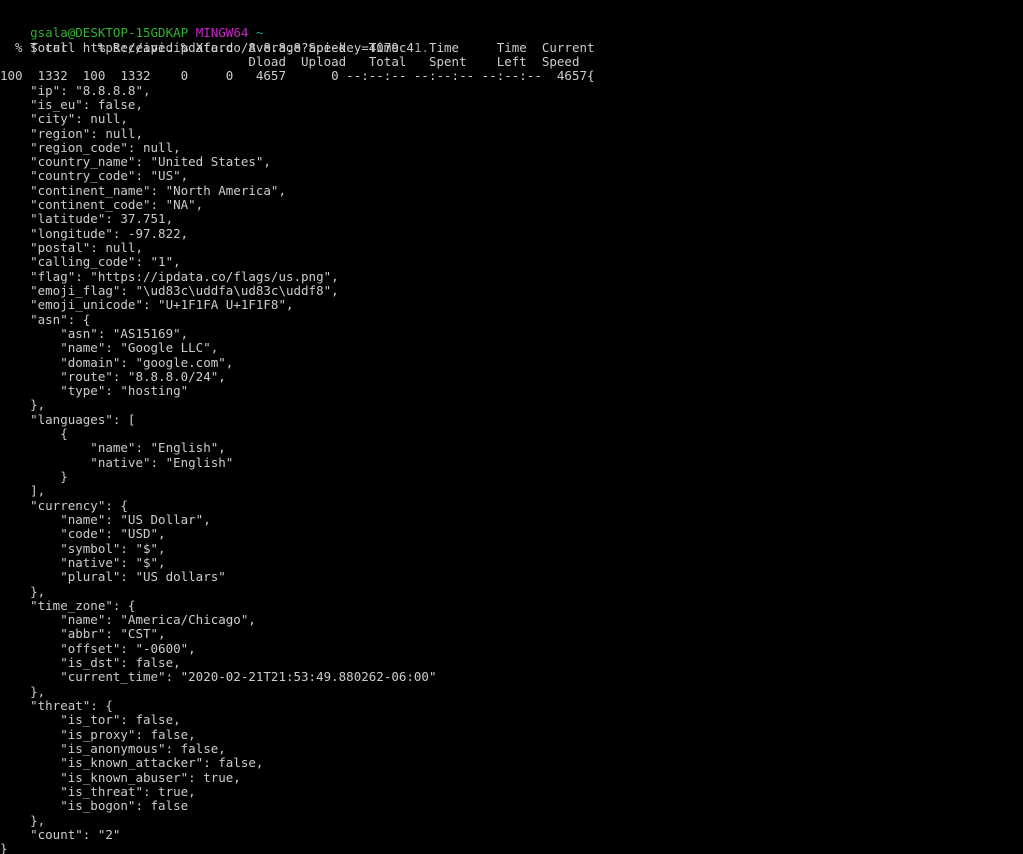 The width and height of the screenshot is (1023, 854). What do you see at coordinates (147, 305) in the screenshot?
I see `response-line: "emoji_unicode": "U+1F1FA U+1F1F8",` at bounding box center [147, 305].